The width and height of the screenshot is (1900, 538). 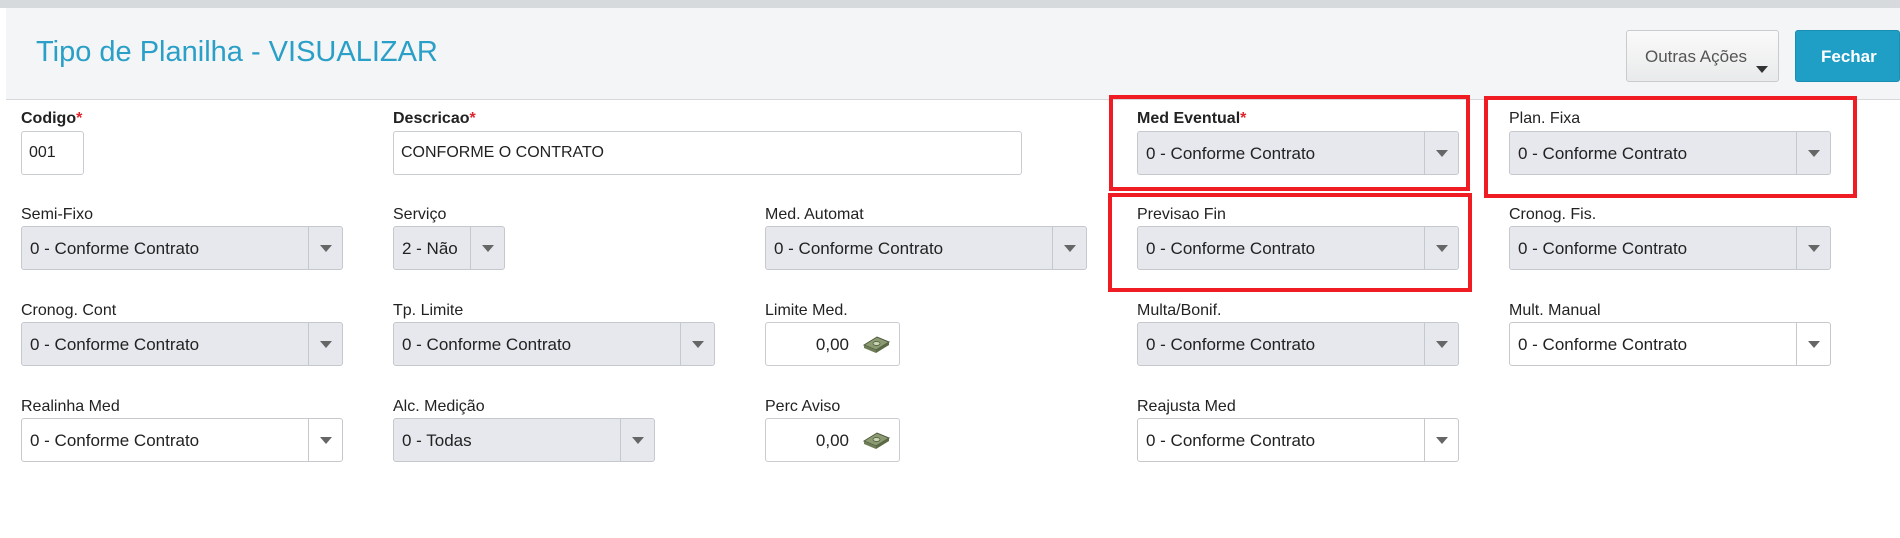 I want to click on codigo-label: Codigo*, so click(x=52, y=118).